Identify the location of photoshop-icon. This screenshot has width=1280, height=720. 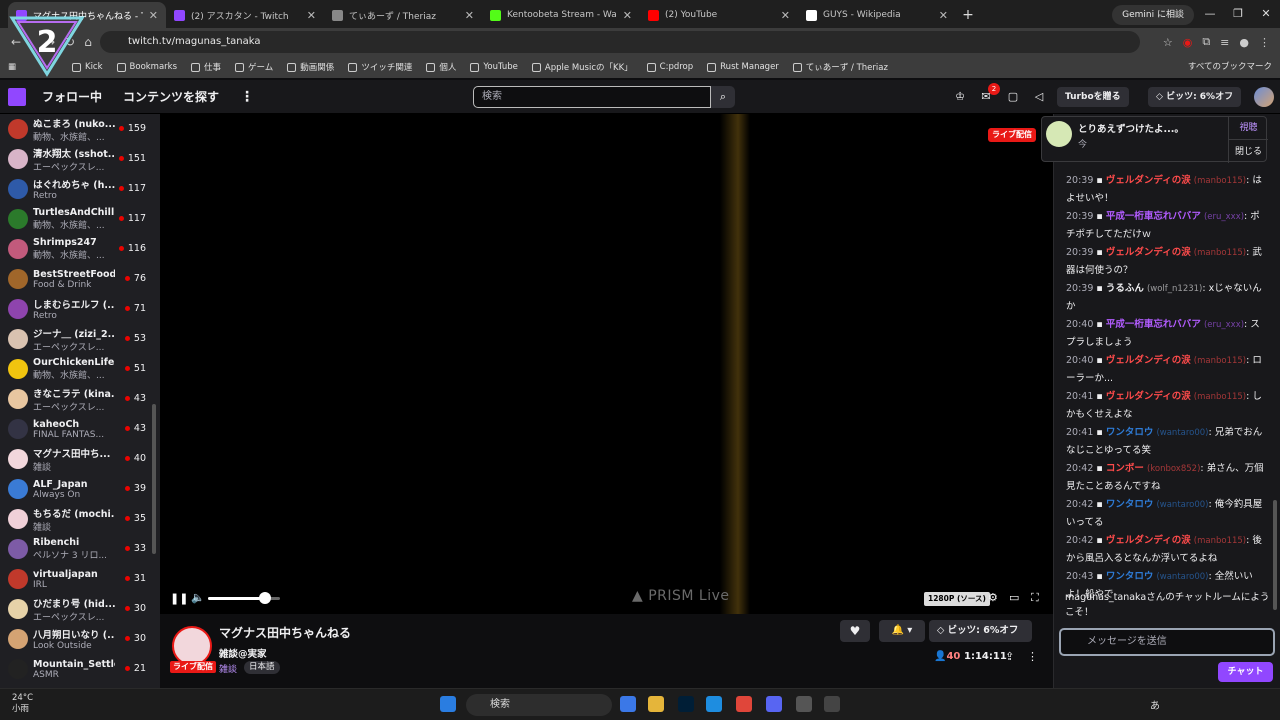
(686, 704).